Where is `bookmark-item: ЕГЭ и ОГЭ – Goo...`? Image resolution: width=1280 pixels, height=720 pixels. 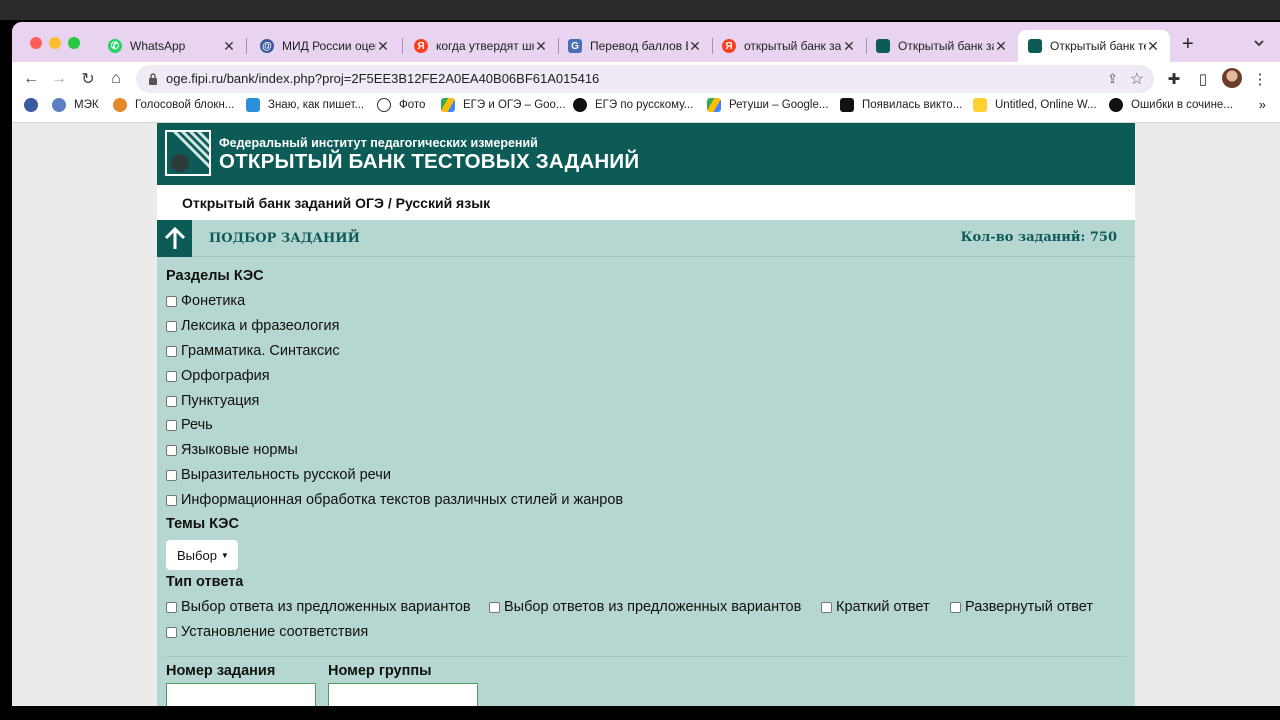
bookmark-item: ЕГЭ и ОГЭ – Goo... is located at coordinates (503, 105).